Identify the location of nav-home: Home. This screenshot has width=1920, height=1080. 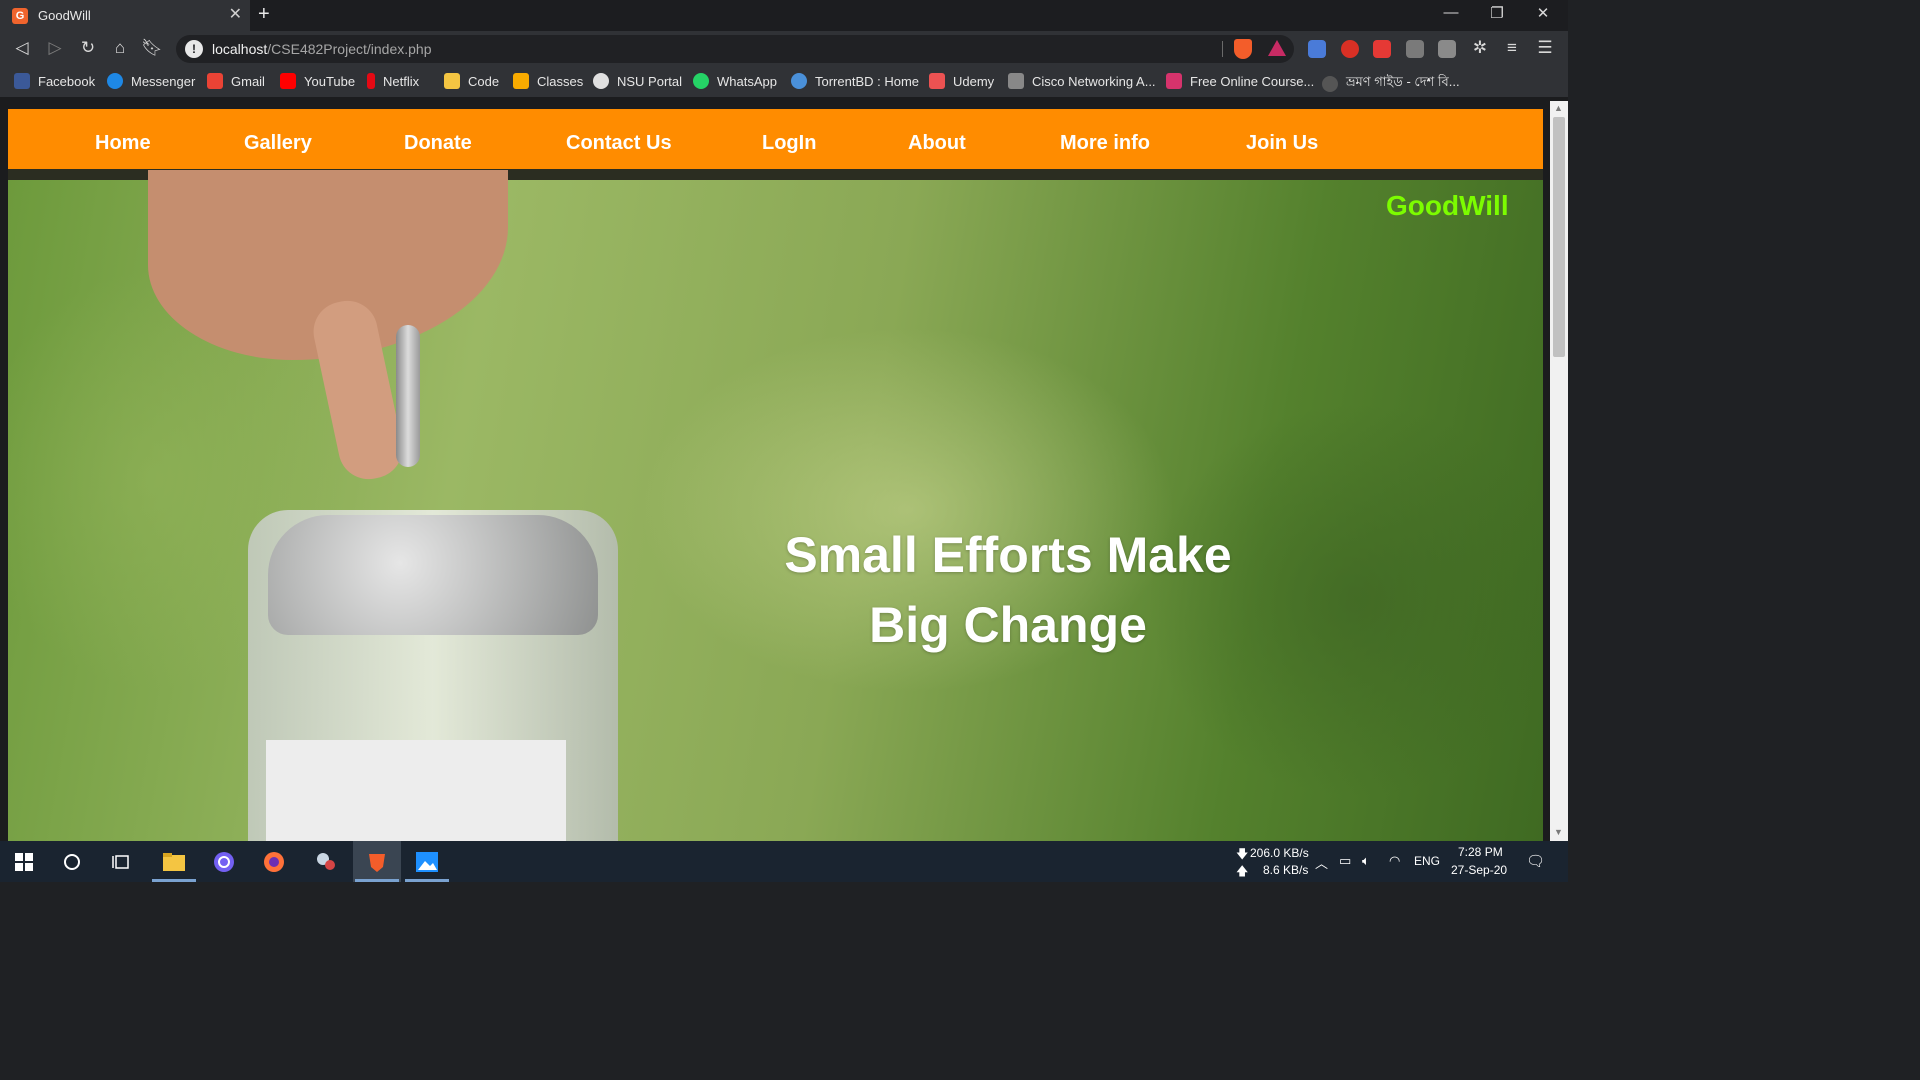
(123, 143).